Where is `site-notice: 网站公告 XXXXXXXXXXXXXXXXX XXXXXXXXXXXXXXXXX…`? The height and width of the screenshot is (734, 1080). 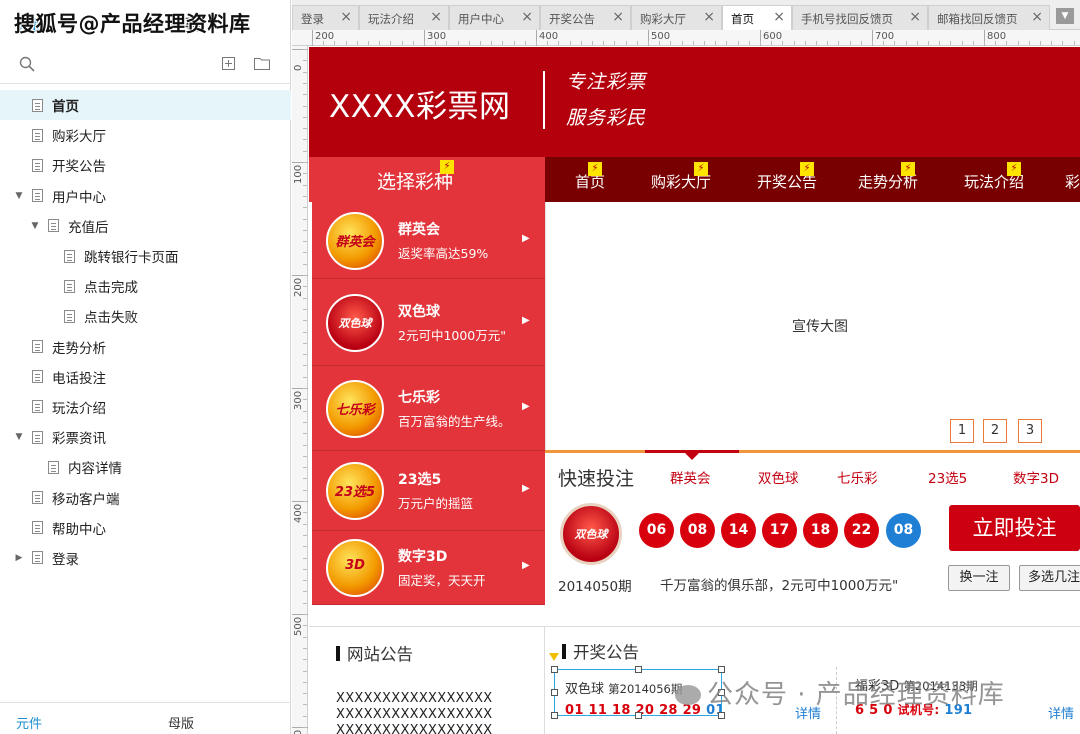
site-notice: 网站公告 XXXXXXXXXXXXXXXXX XXXXXXXXXXXXXXXXX… is located at coordinates (427, 680).